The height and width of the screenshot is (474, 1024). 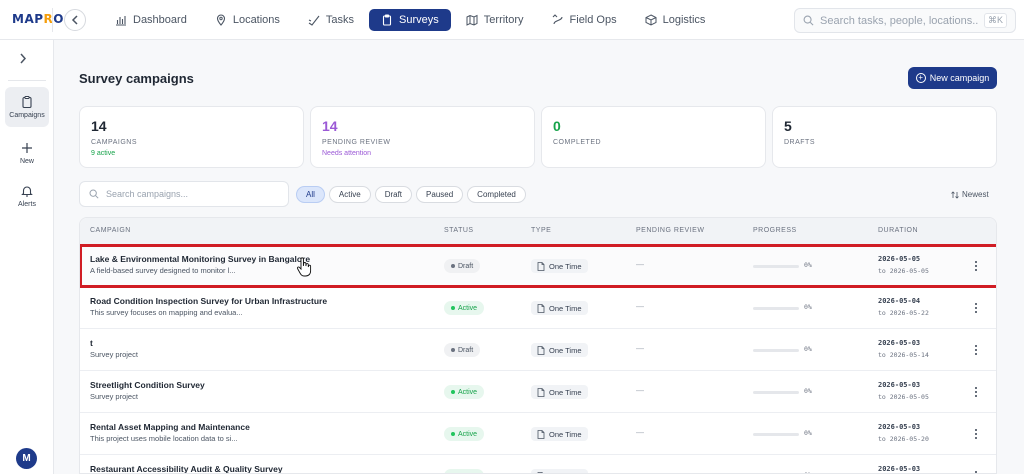 I want to click on stat-card-campaigns: 14 CAMPAIGNS 9 active, so click(x=191, y=137).